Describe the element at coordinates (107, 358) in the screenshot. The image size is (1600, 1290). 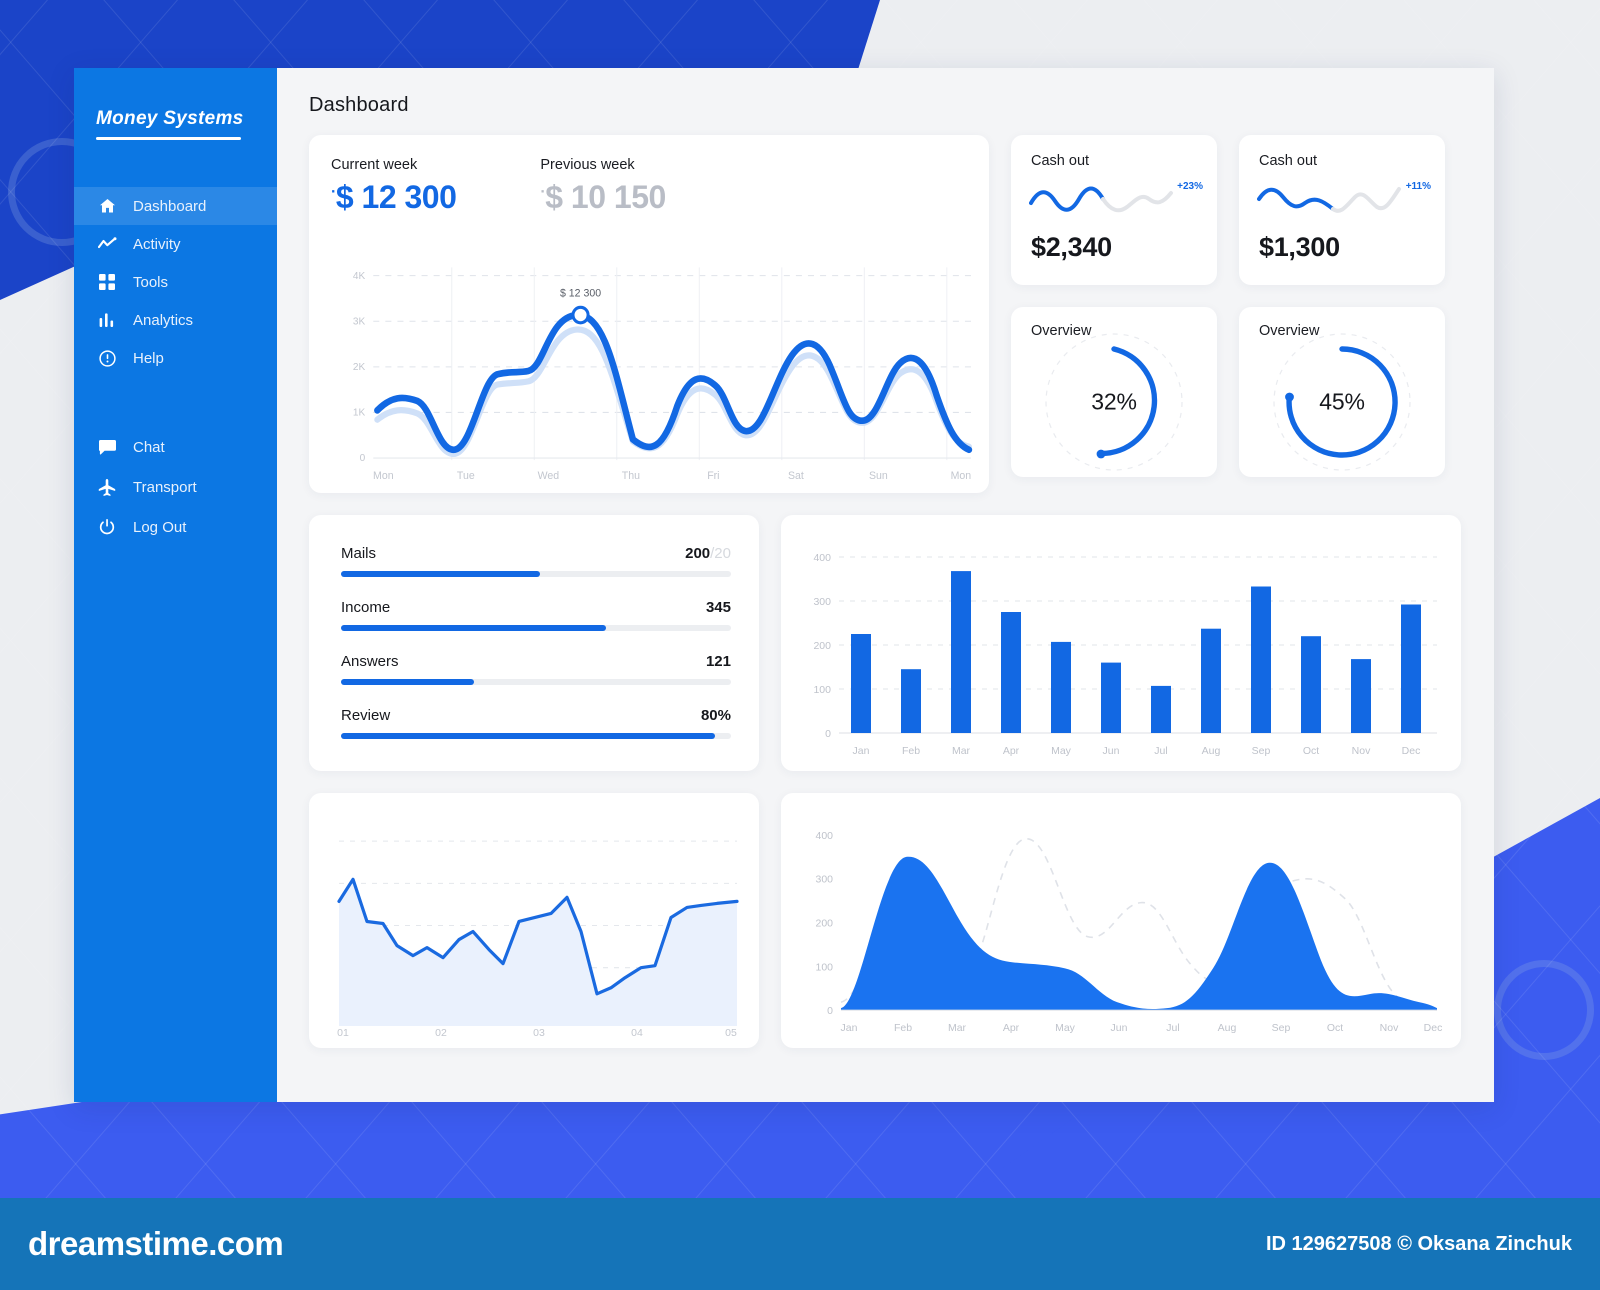
I see `info-circle-icon` at that location.